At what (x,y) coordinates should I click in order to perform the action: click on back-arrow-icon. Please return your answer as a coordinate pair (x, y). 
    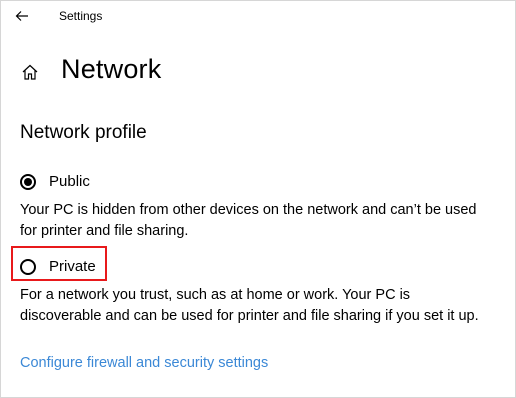
    Looking at the image, I should click on (21, 16).